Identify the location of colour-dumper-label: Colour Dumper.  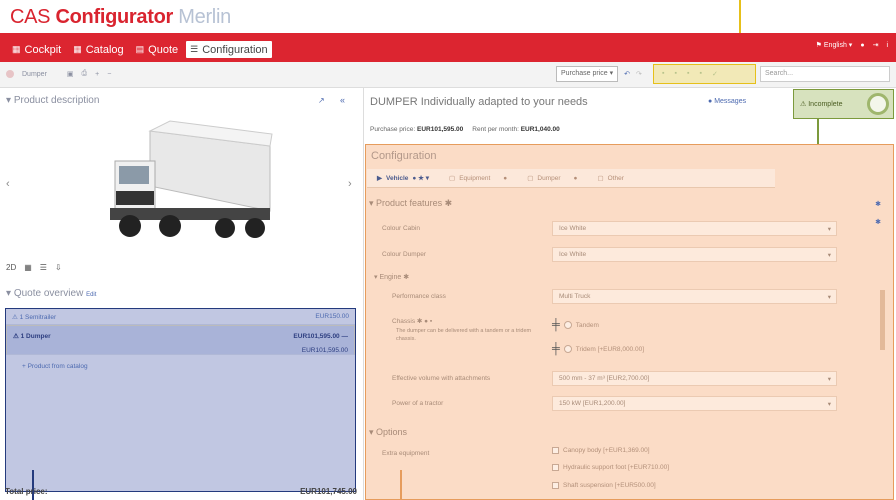
(404, 254).